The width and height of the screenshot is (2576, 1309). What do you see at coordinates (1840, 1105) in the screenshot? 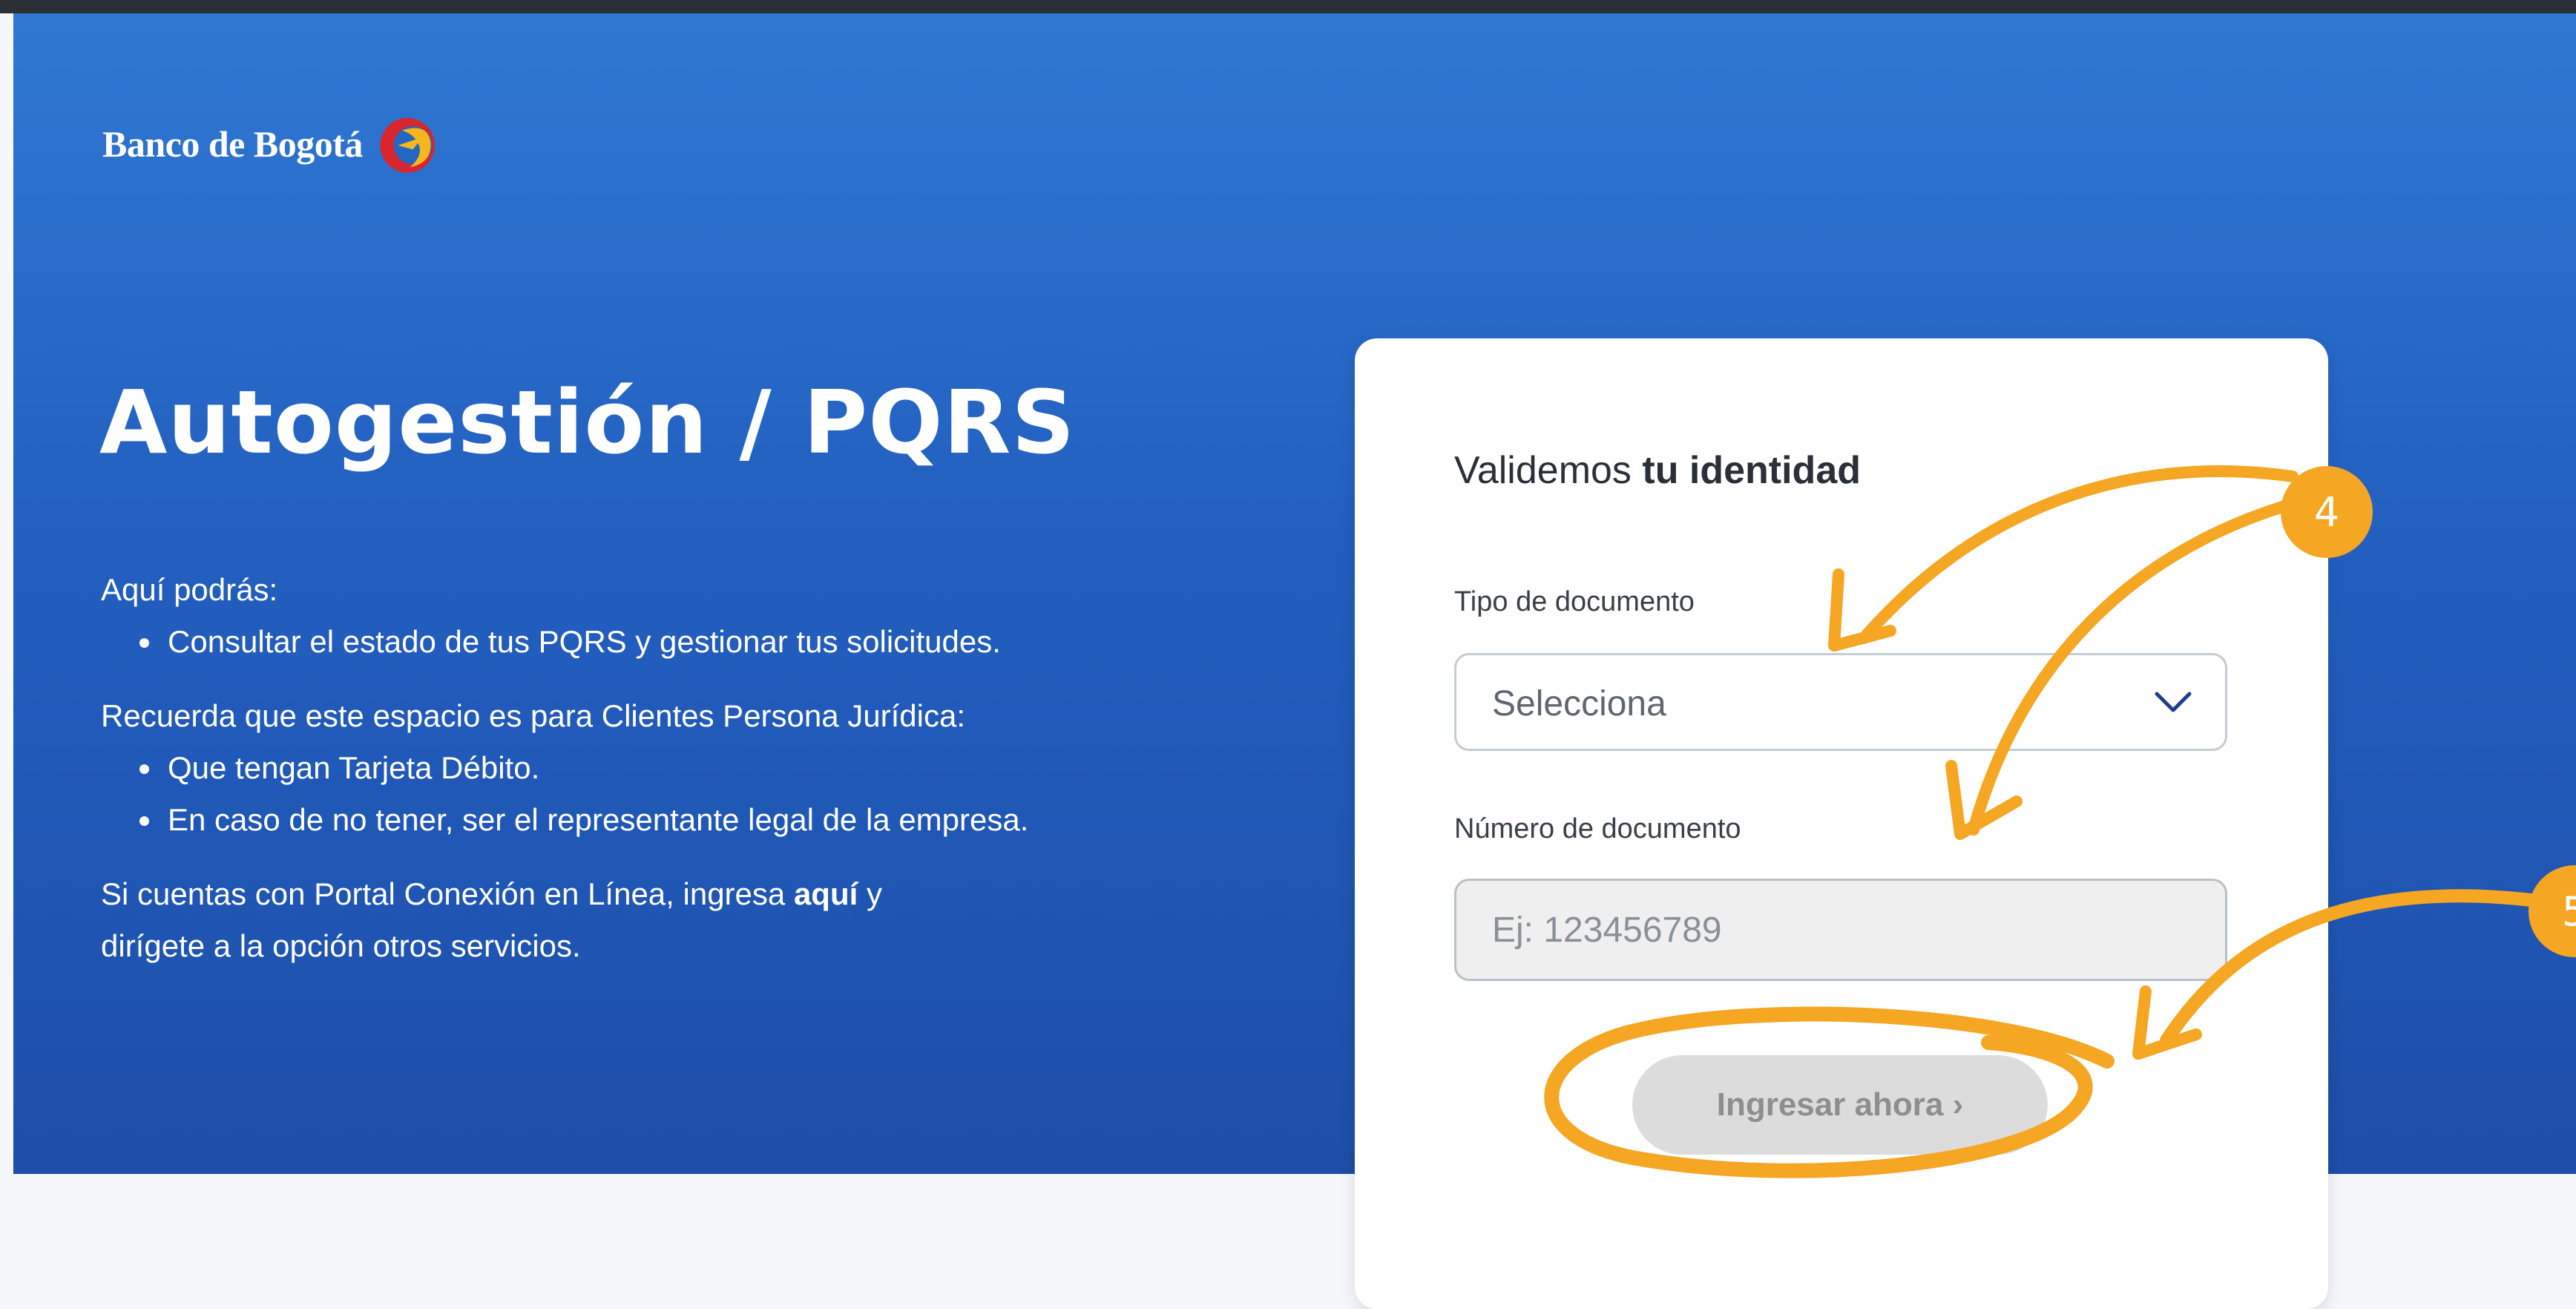
I see `submit-button: Ingresar ahora ›` at bounding box center [1840, 1105].